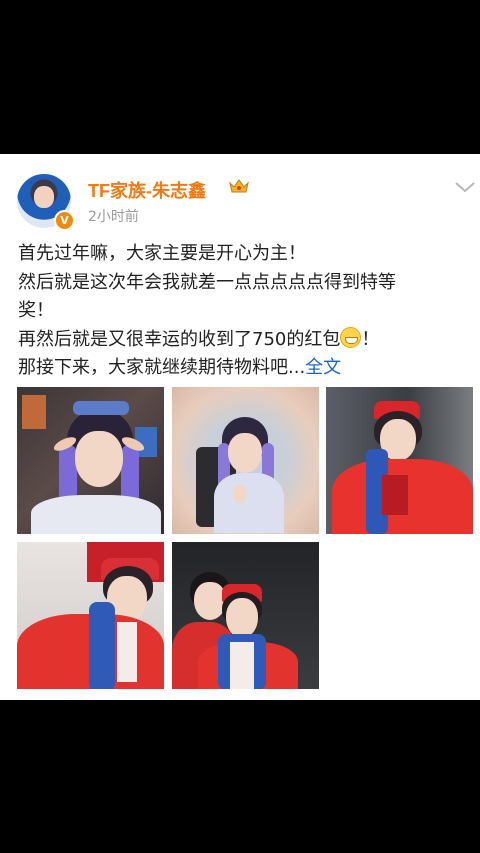 The width and height of the screenshot is (480, 853). Describe the element at coordinates (207, 282) in the screenshot. I see `post-line-2: 然后就是这次年会我就差一点点点点点得到特等` at that location.